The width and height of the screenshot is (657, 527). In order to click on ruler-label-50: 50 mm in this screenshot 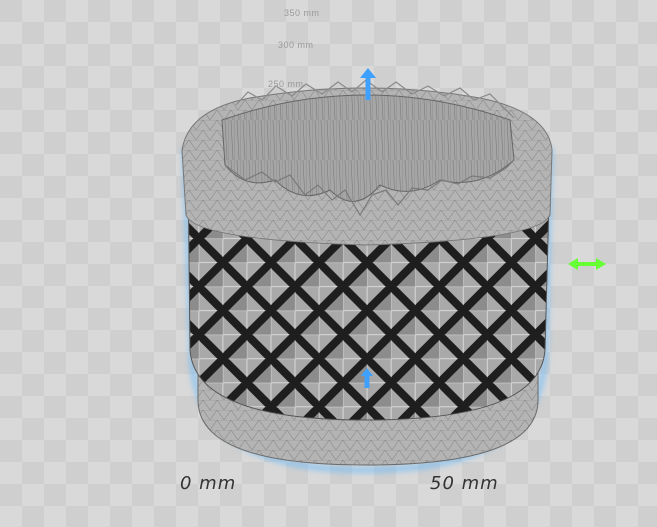, I will do `click(464, 483)`.